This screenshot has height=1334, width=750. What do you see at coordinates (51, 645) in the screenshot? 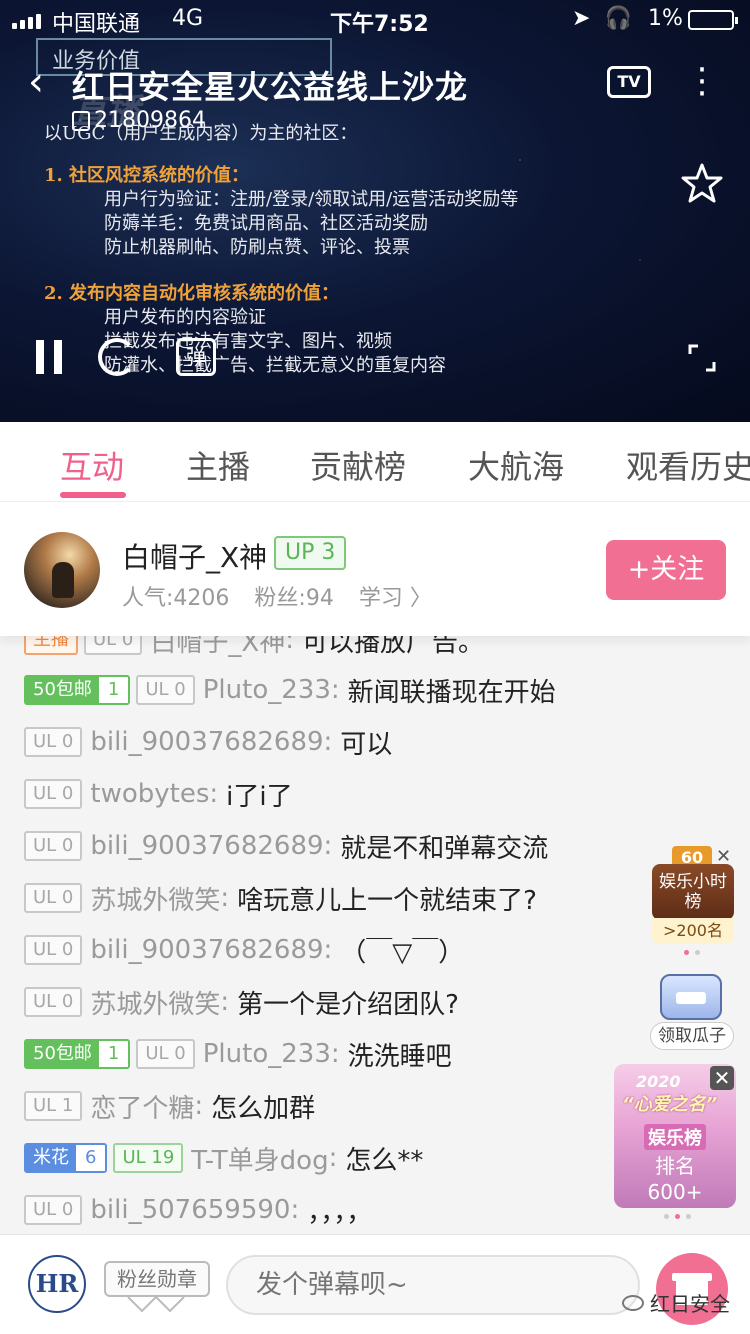
I see `host-badge: 主播` at bounding box center [51, 645].